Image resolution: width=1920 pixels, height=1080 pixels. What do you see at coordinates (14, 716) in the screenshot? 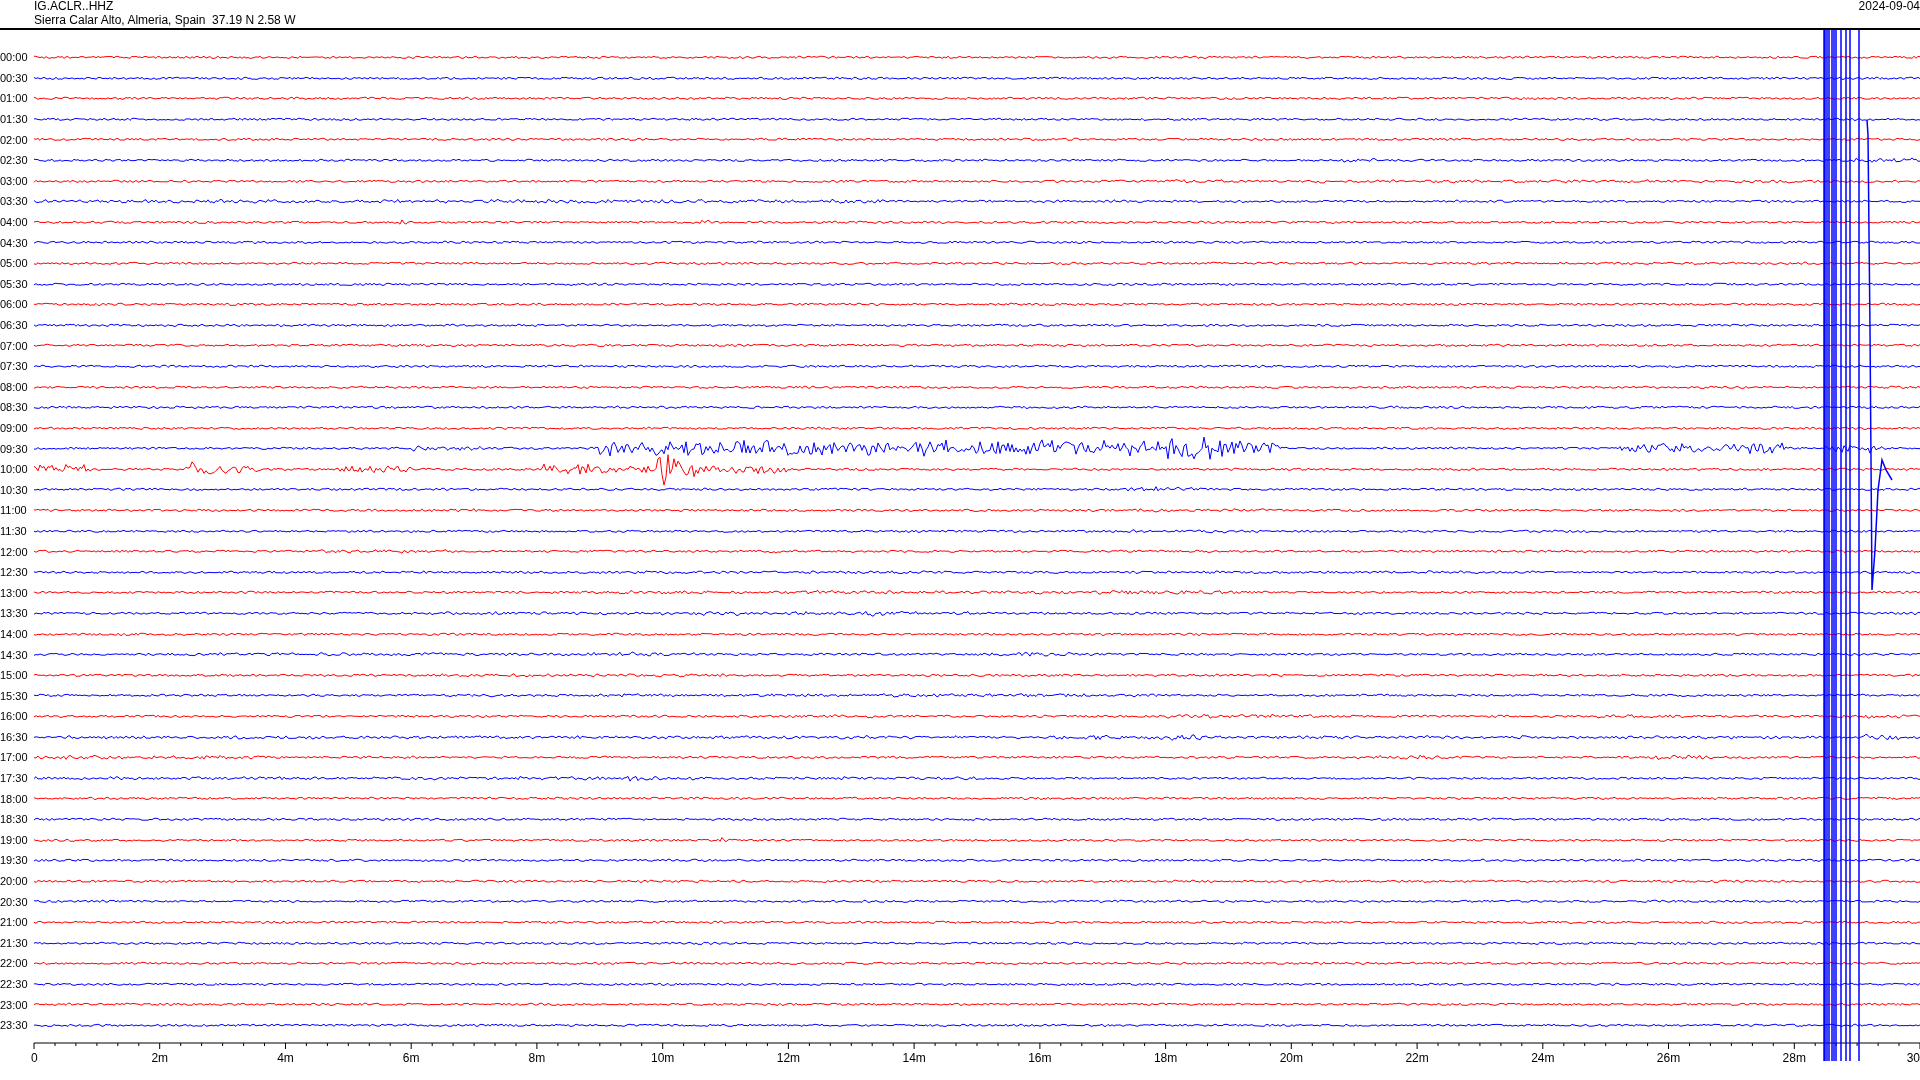
I see `time-label: 16:00` at bounding box center [14, 716].